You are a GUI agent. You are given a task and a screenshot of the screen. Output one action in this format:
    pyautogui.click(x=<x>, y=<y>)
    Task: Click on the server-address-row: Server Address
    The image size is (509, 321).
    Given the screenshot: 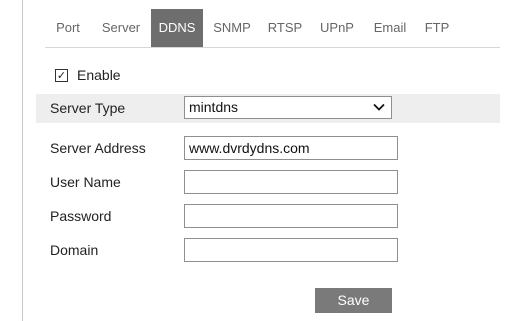 What is the action you would take?
    pyautogui.click(x=268, y=148)
    